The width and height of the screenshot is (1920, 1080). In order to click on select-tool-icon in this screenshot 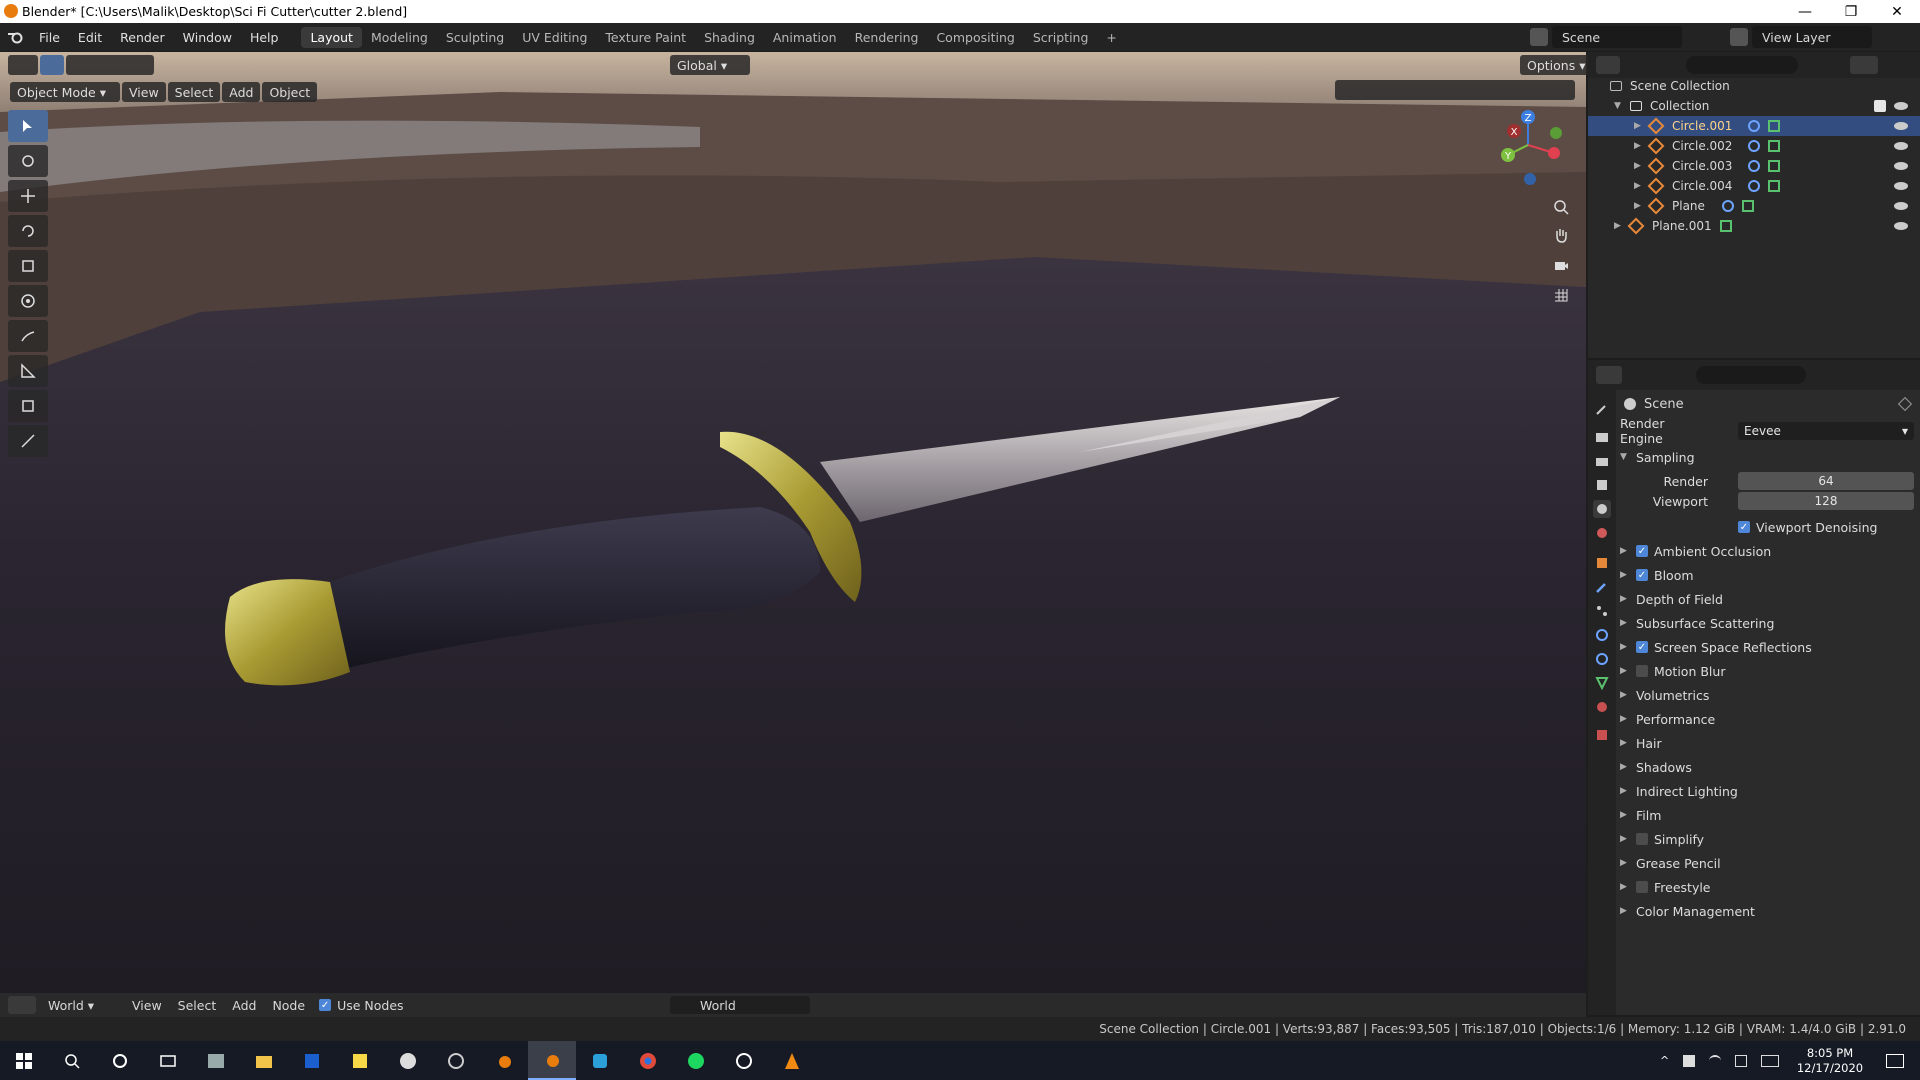, I will do `click(28, 126)`.